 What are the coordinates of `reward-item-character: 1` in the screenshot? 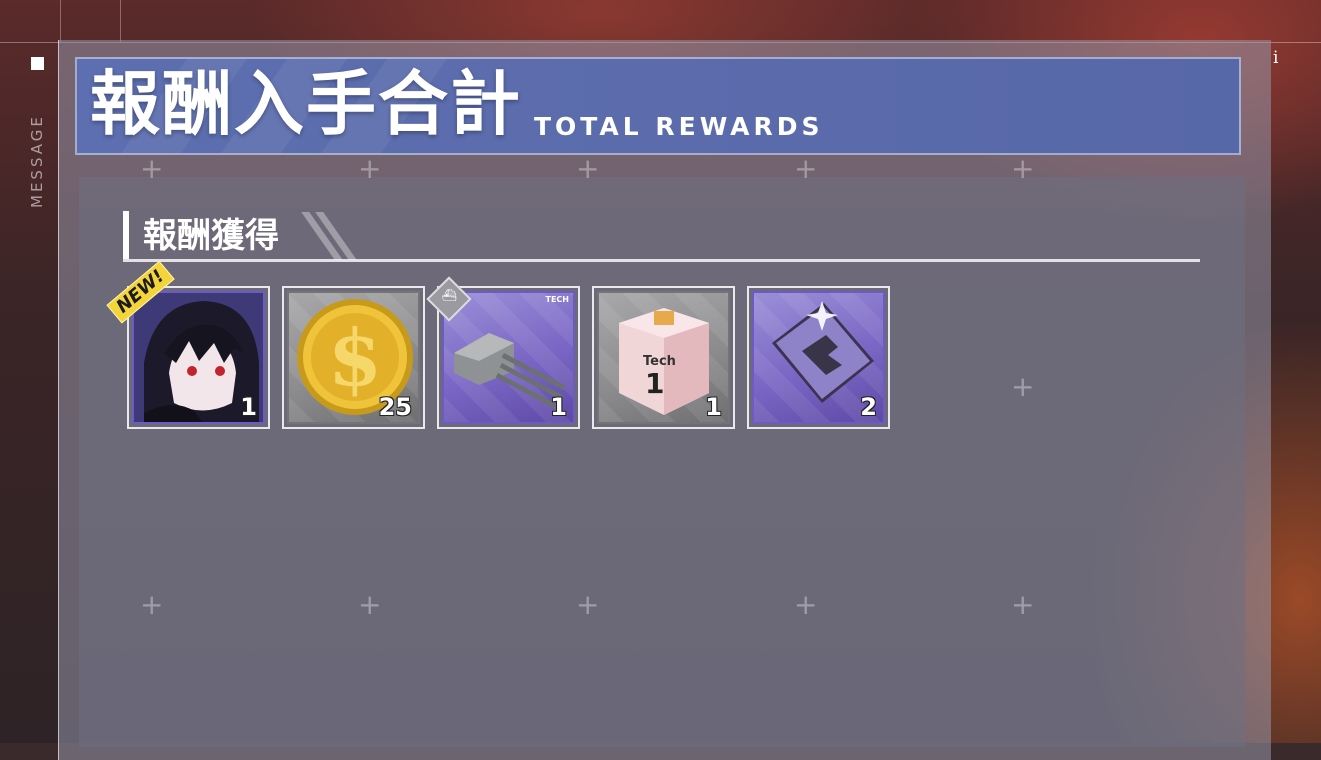 It's located at (198, 357).